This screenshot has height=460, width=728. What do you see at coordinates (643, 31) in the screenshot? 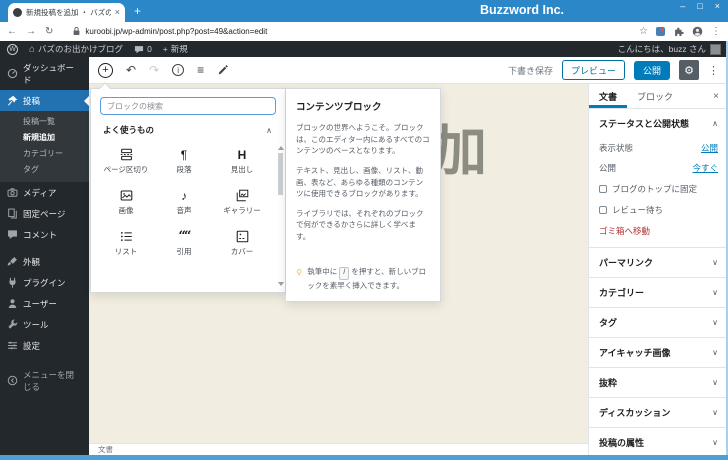
I see `bookmark-star-icon: ☆` at bounding box center [643, 31].